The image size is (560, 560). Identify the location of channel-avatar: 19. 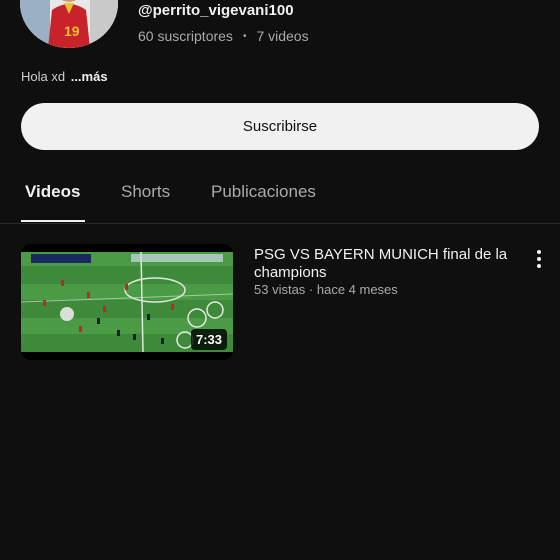
(69, 24).